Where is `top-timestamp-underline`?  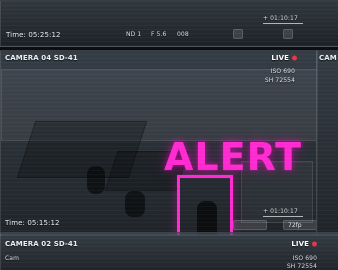
top-timestamp-underline is located at coordinates (283, 23).